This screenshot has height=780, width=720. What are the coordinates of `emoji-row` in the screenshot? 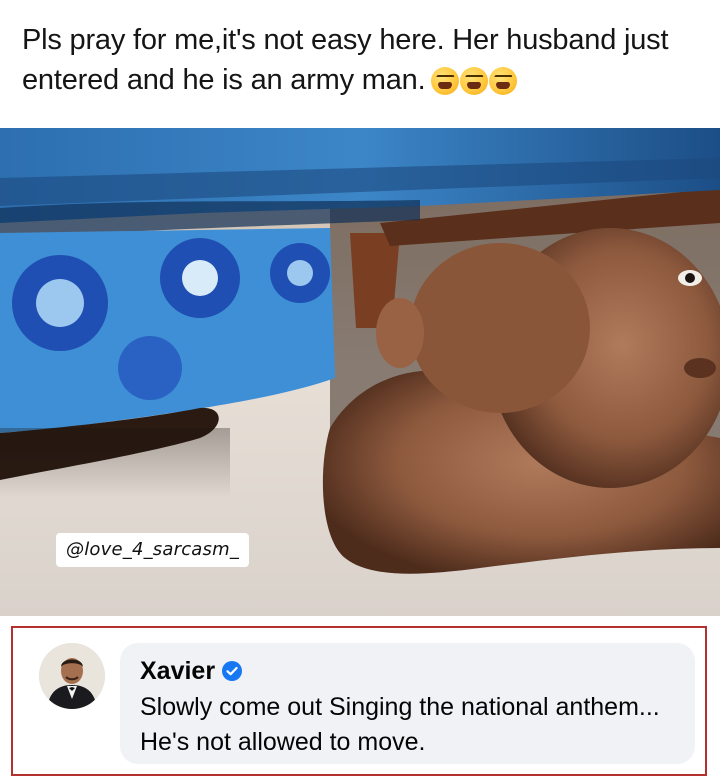 It's located at (474, 86).